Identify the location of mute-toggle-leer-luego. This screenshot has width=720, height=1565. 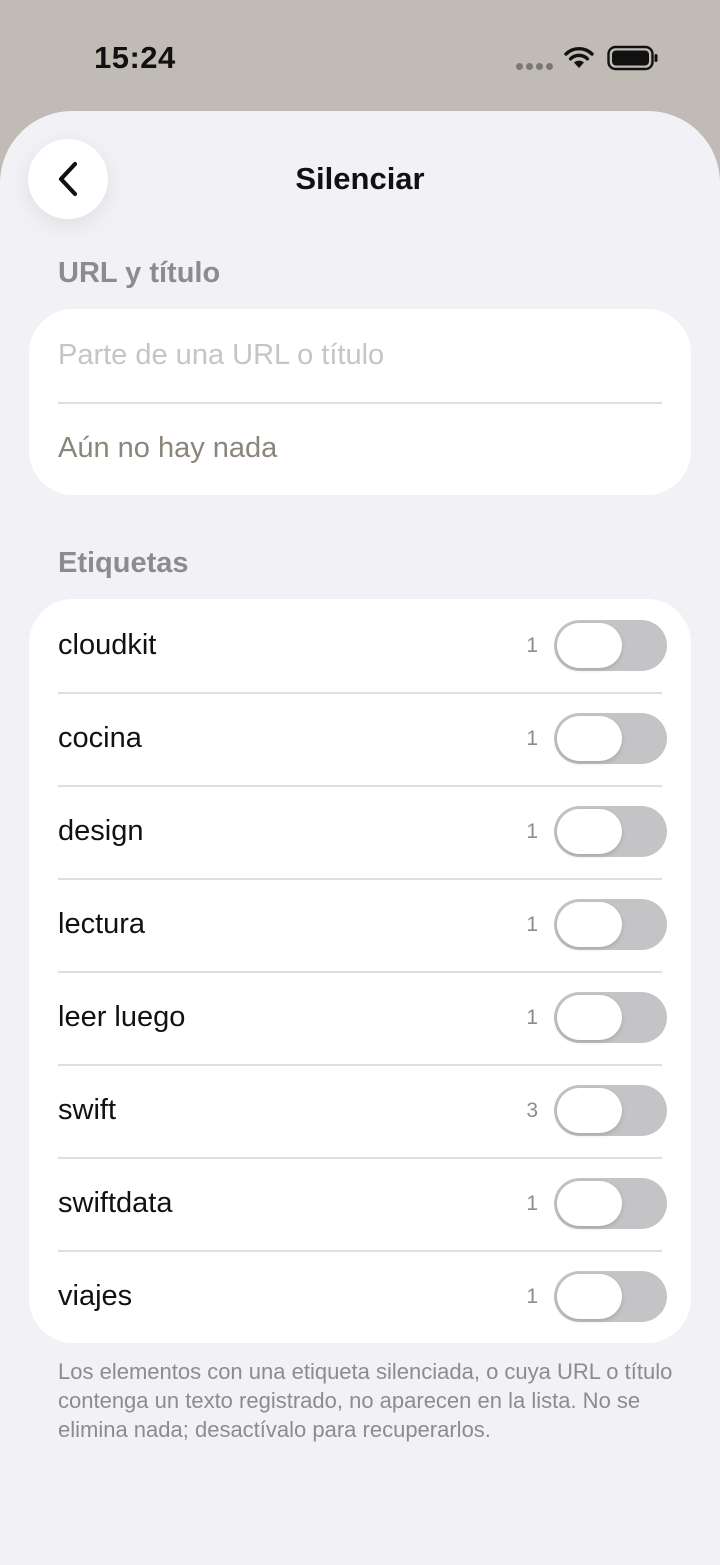
(610, 1017).